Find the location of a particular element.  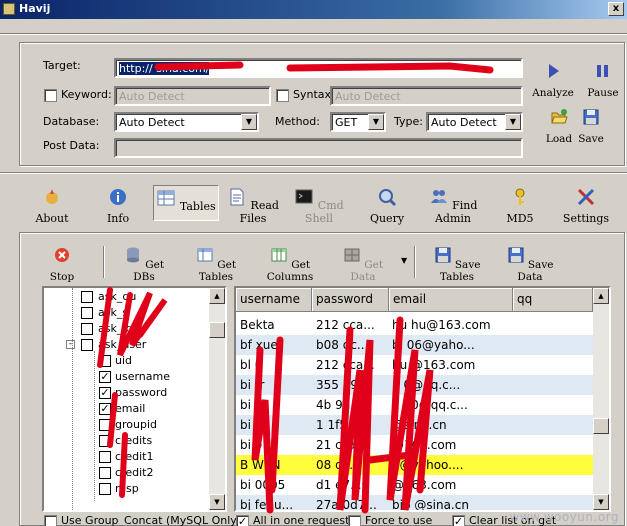

get-columns-button: Get Columns is located at coordinates (290, 264).